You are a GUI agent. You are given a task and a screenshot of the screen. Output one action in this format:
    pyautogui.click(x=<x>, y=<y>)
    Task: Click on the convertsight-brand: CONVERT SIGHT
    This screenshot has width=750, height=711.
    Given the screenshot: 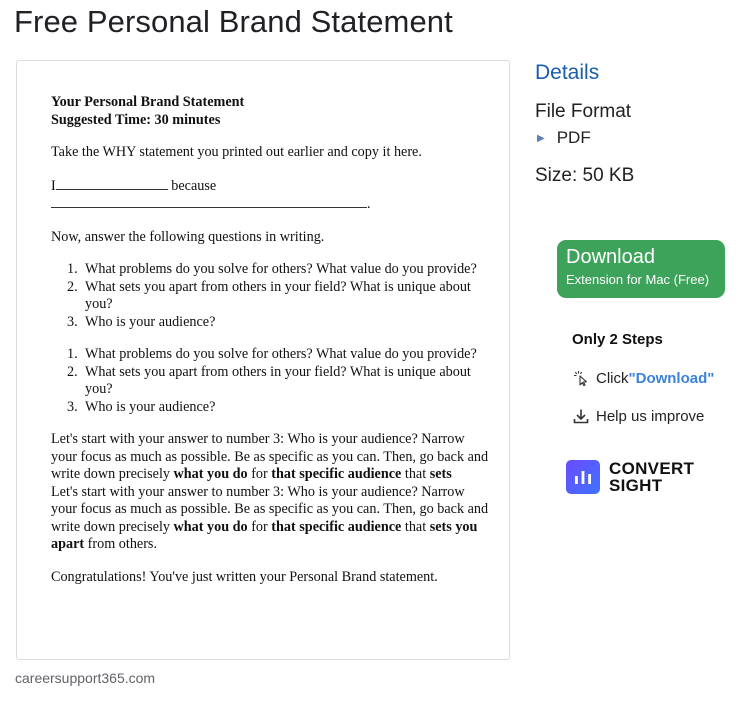 What is the action you would take?
    pyautogui.click(x=630, y=477)
    